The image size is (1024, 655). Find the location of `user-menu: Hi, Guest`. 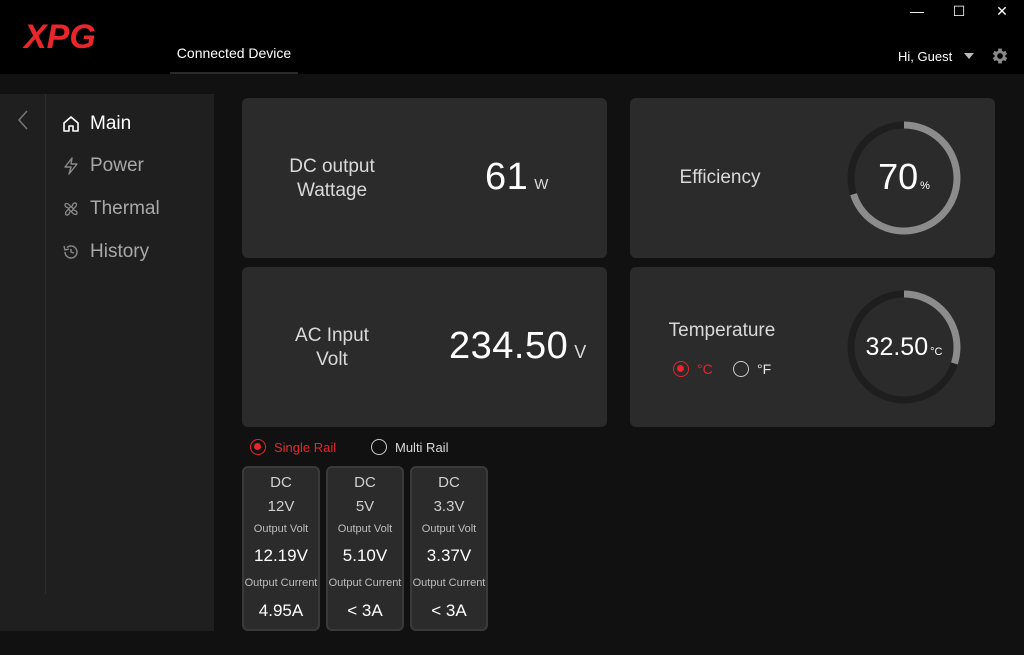

user-menu: Hi, Guest is located at coordinates (936, 56).